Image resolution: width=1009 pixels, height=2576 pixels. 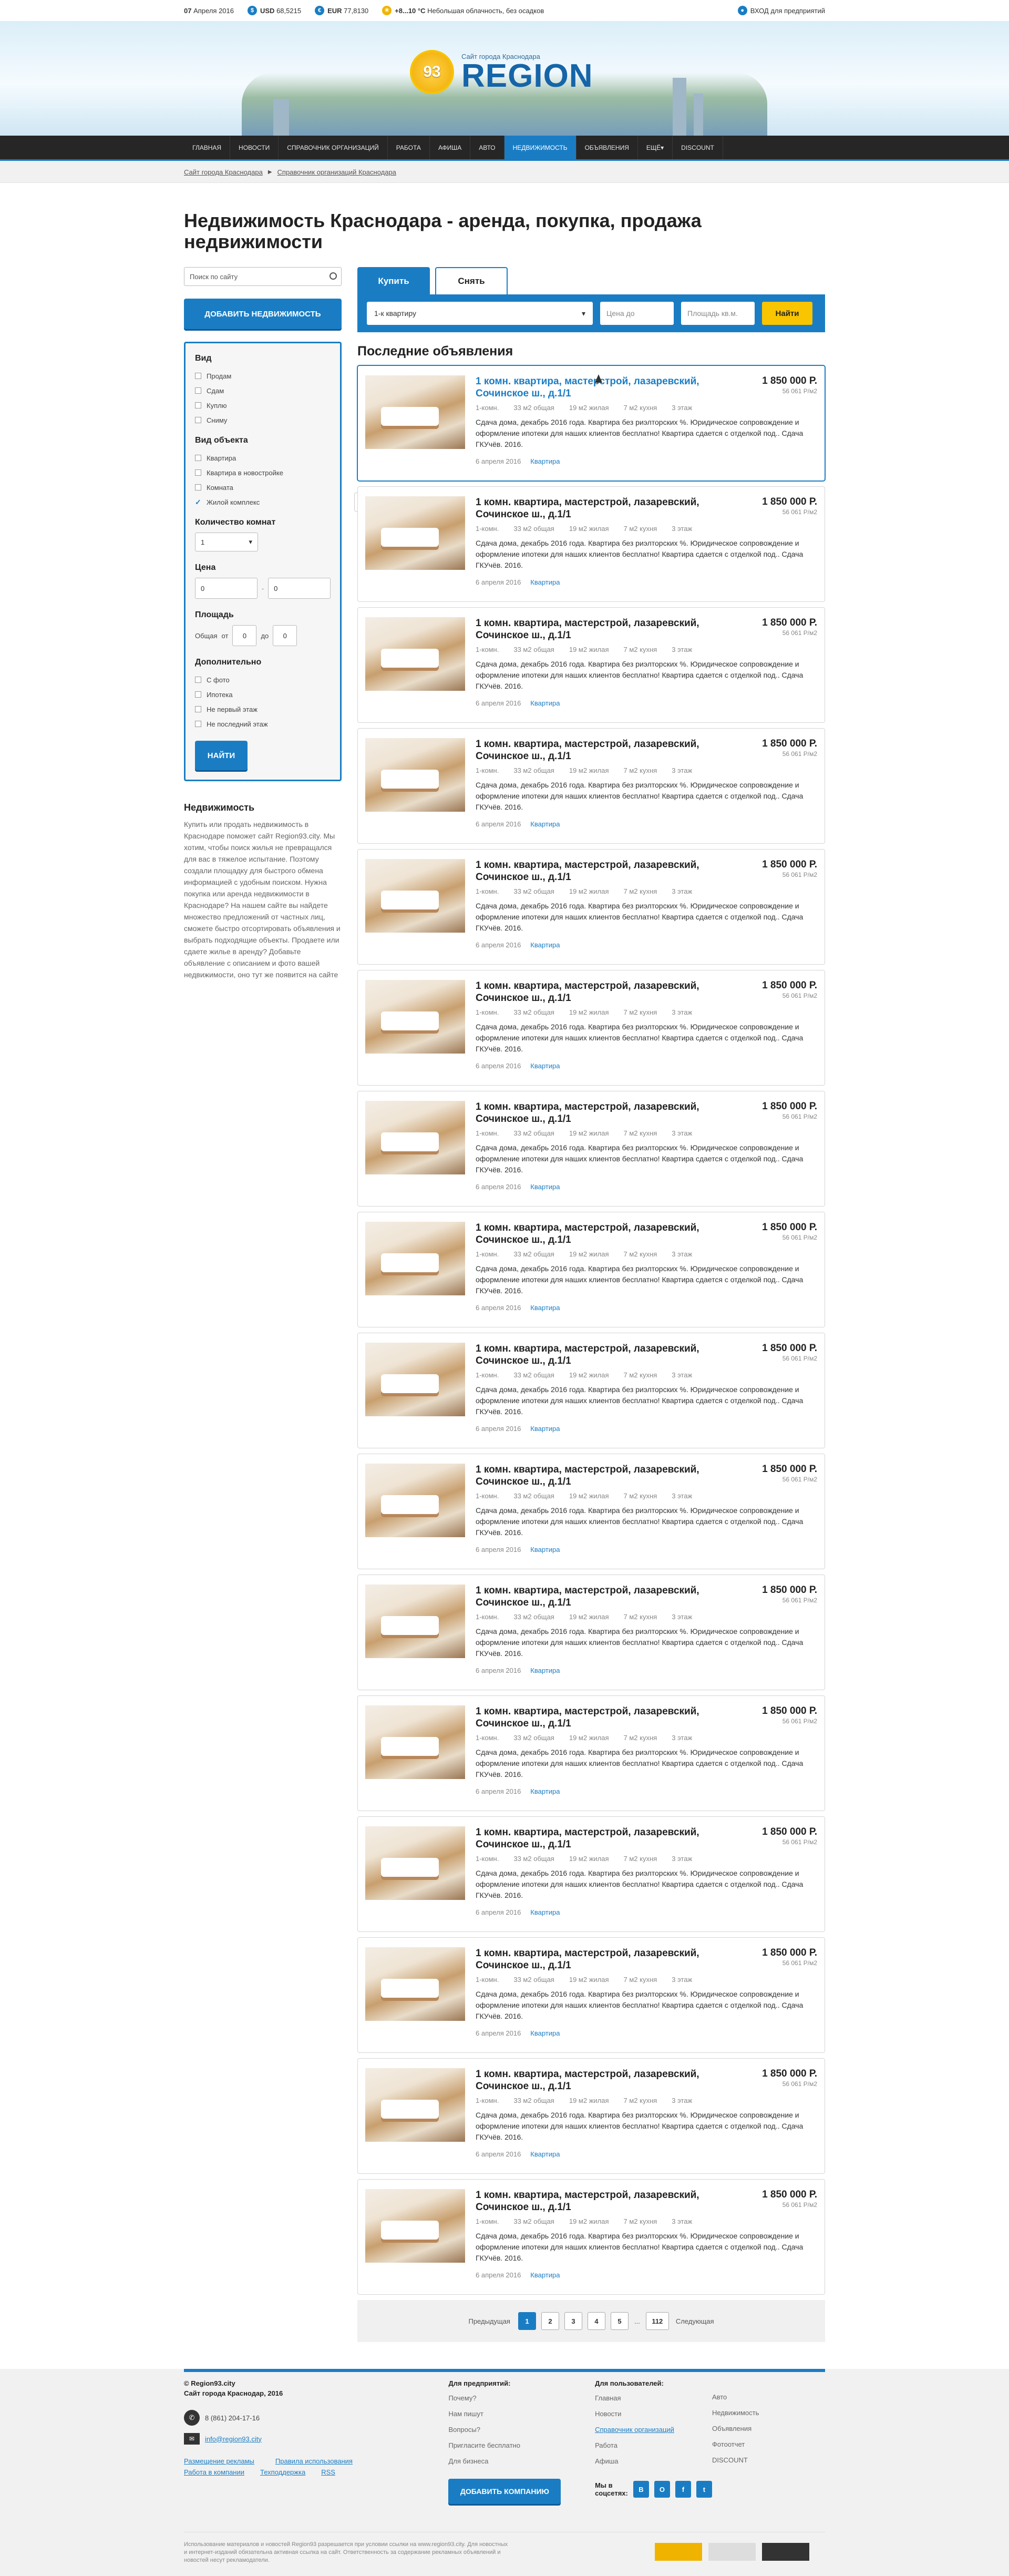 What do you see at coordinates (653, 2398) in the screenshot?
I see `footer-nav-link: Главная` at bounding box center [653, 2398].